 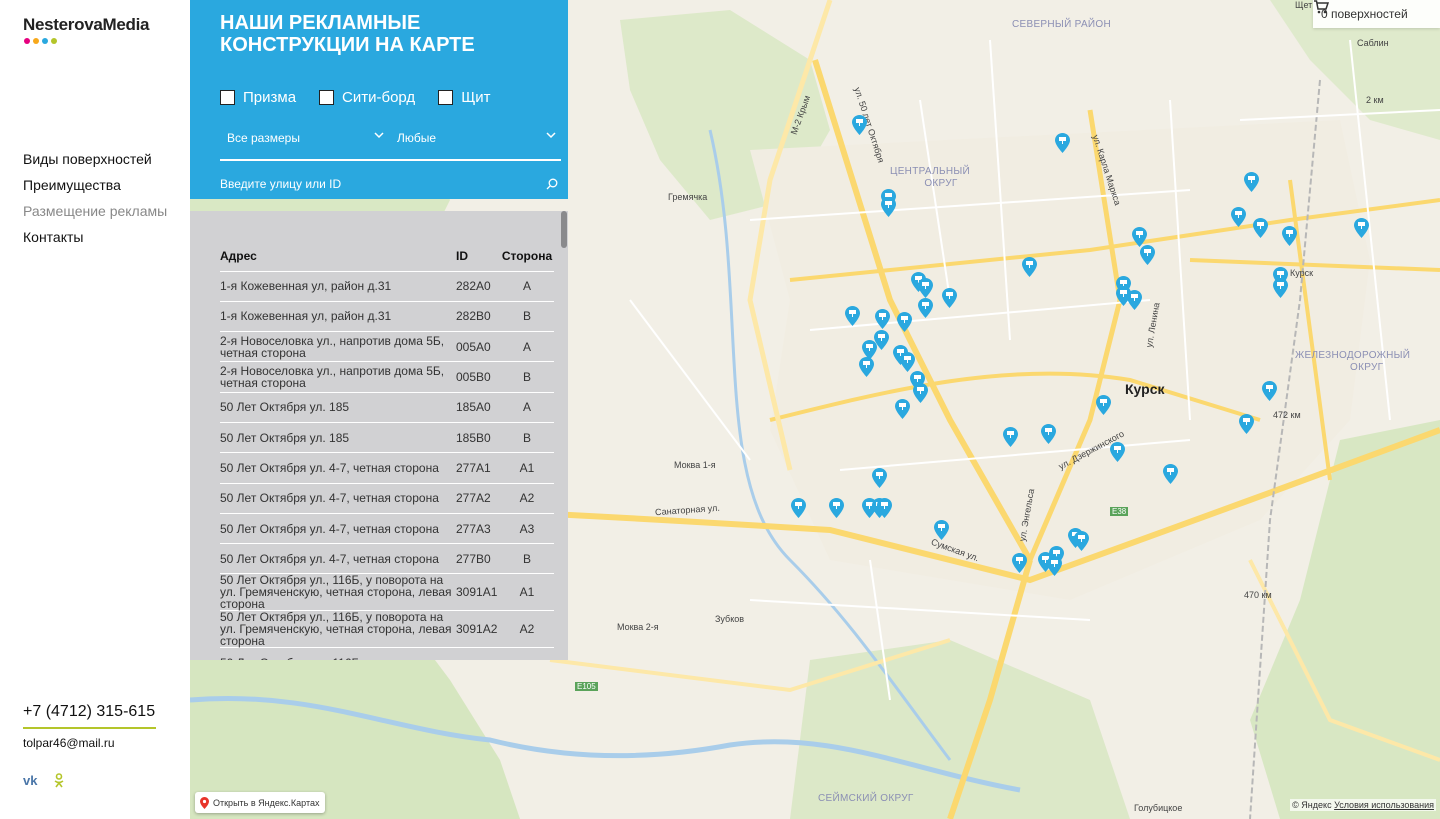 I want to click on place-moskva1: Моква 1-я, so click(x=695, y=465).